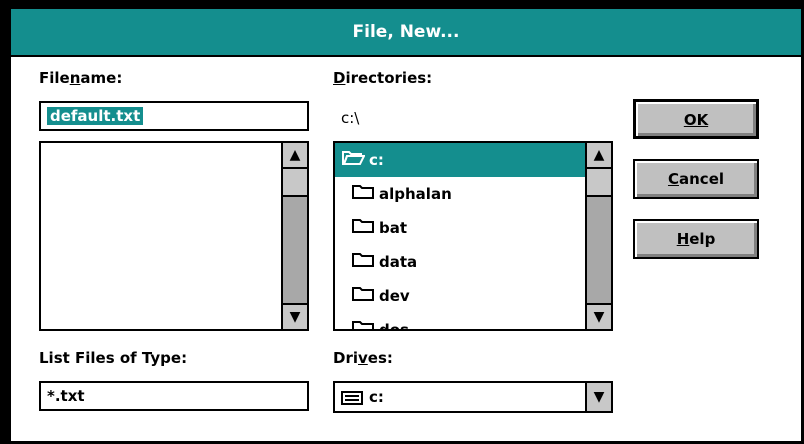 Image resolution: width=804 pixels, height=444 pixels. I want to click on filename-label-text: Filename:, so click(81, 78).